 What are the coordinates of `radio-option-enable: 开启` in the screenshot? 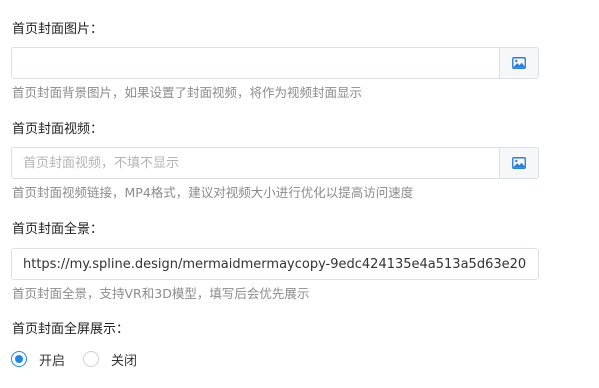 It's located at (38, 359).